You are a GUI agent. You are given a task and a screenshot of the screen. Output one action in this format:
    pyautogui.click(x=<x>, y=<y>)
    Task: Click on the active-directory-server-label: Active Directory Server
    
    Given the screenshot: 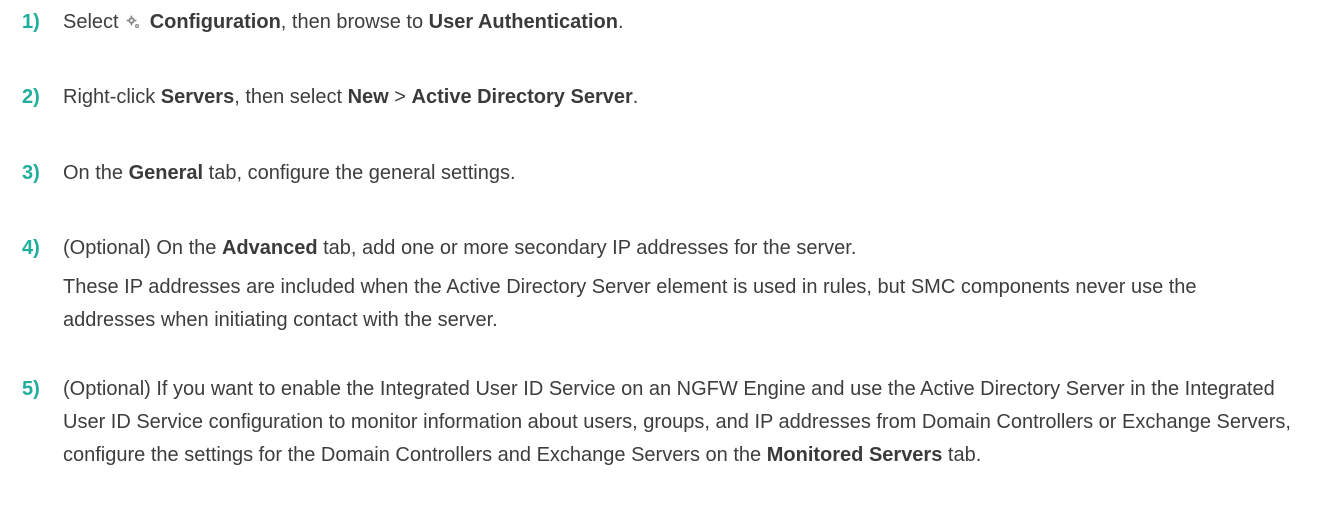 What is the action you would take?
    pyautogui.click(x=522, y=97)
    